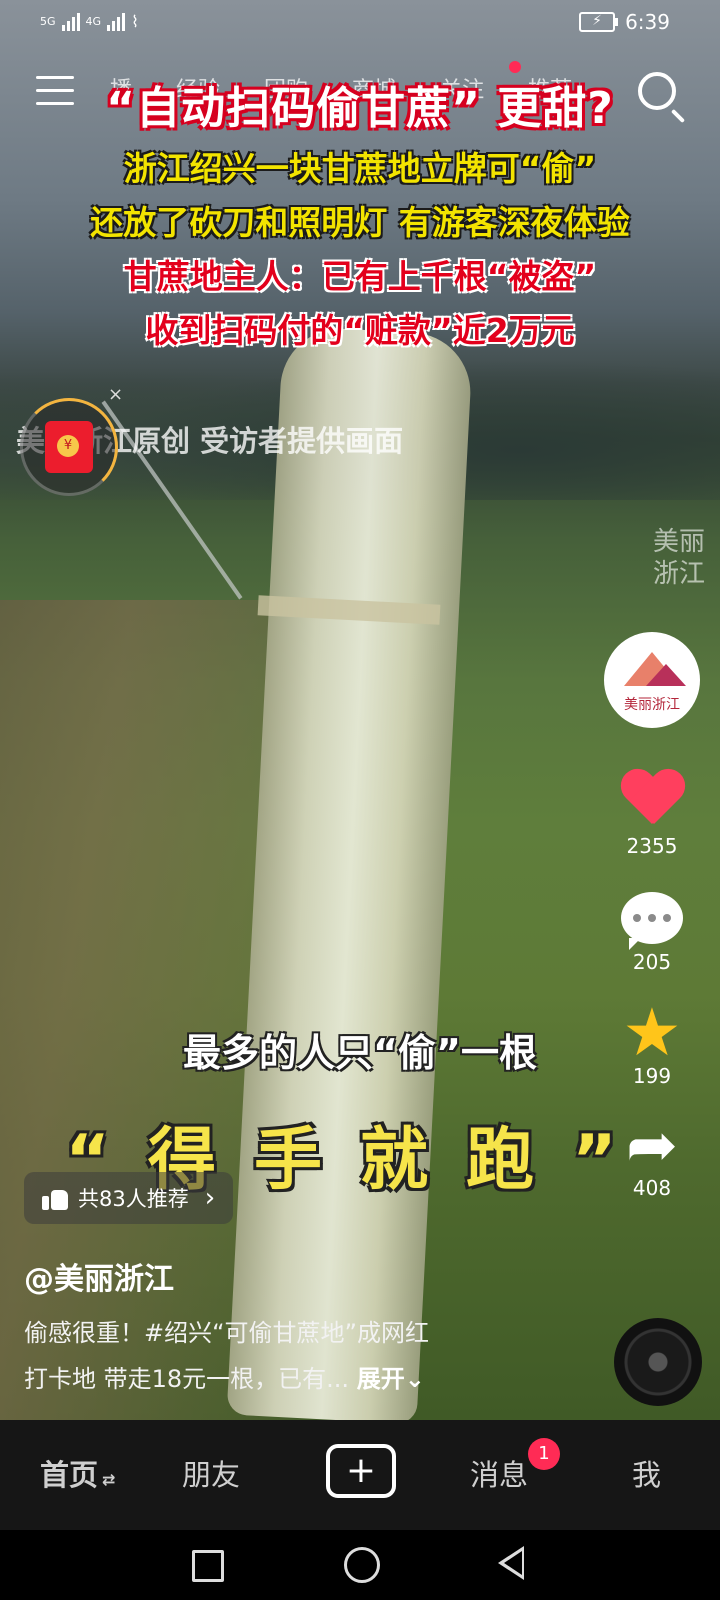 The image size is (720, 1600). I want to click on tab-me: 我, so click(646, 1473).